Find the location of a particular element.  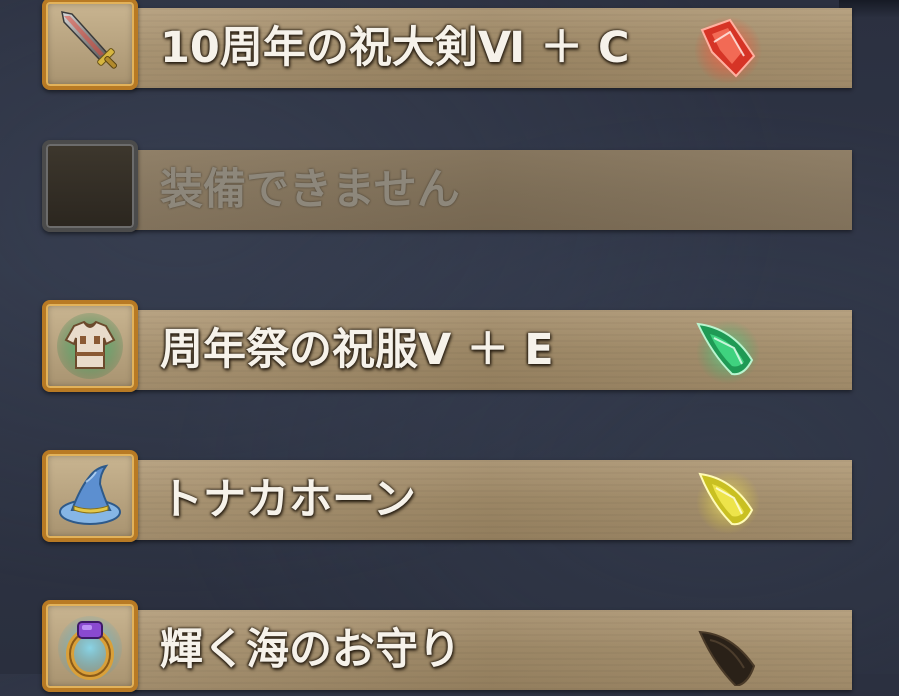

ring-icon is located at coordinates (90, 648).